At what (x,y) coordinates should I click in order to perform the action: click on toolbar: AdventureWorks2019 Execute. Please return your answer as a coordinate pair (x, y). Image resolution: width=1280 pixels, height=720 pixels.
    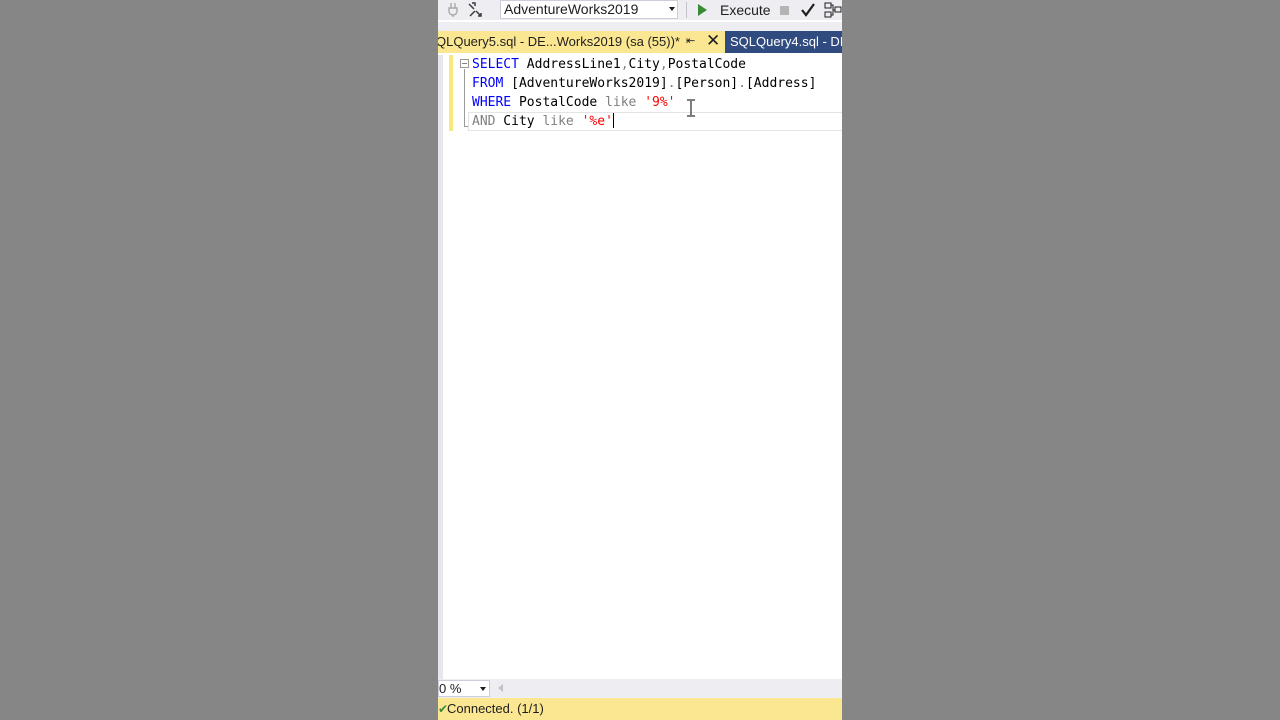
    Looking at the image, I should click on (640, 10).